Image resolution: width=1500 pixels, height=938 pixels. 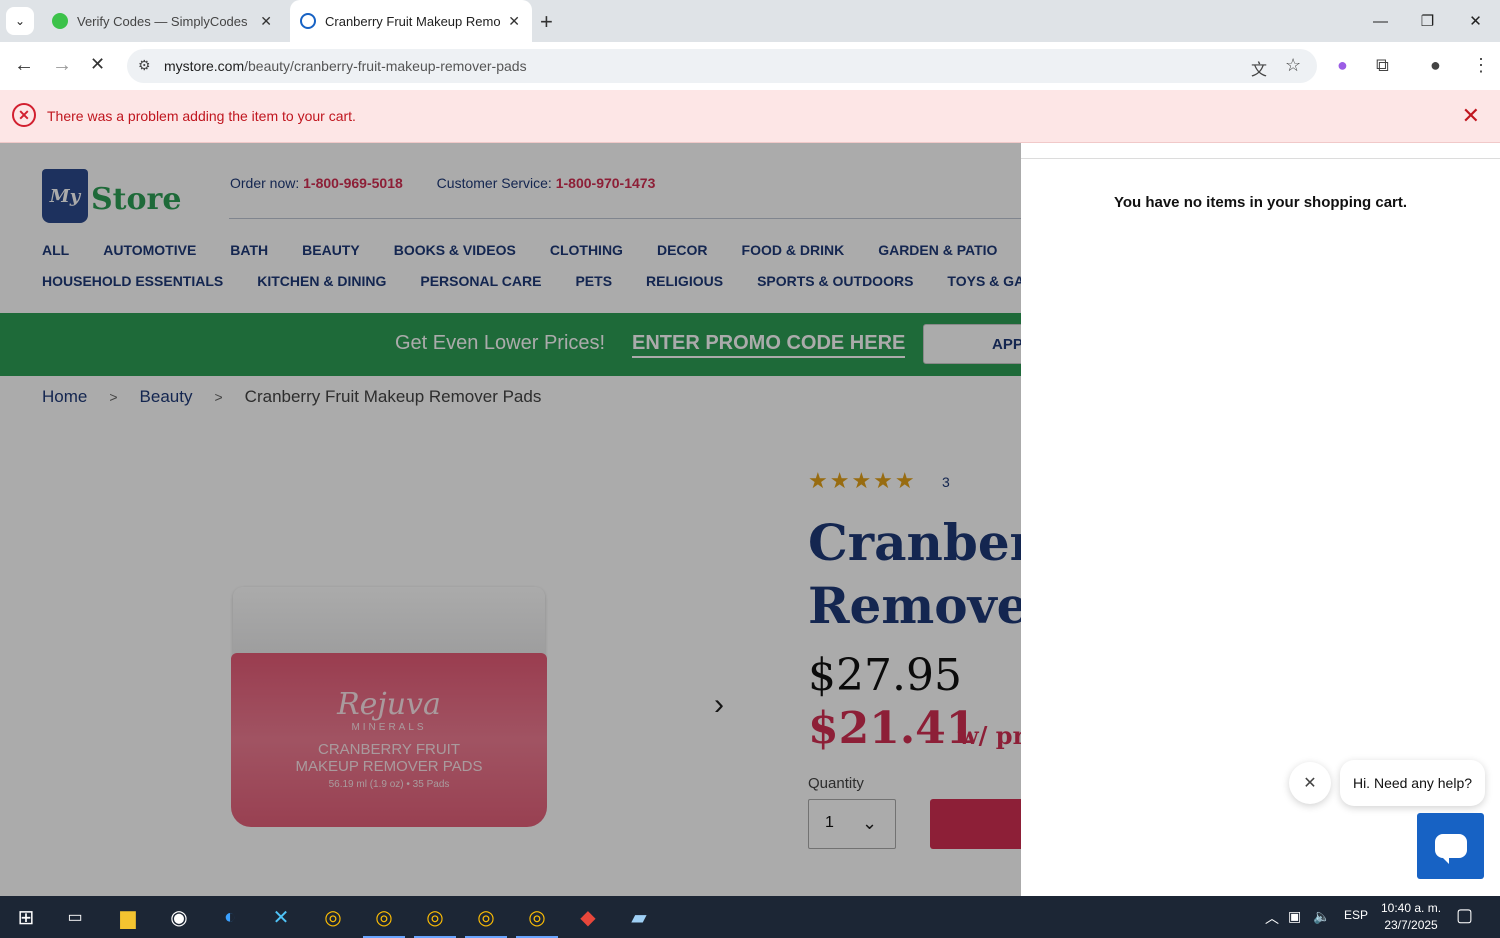 What do you see at coordinates (1380, 21) in the screenshot?
I see `minimize-icon: —` at bounding box center [1380, 21].